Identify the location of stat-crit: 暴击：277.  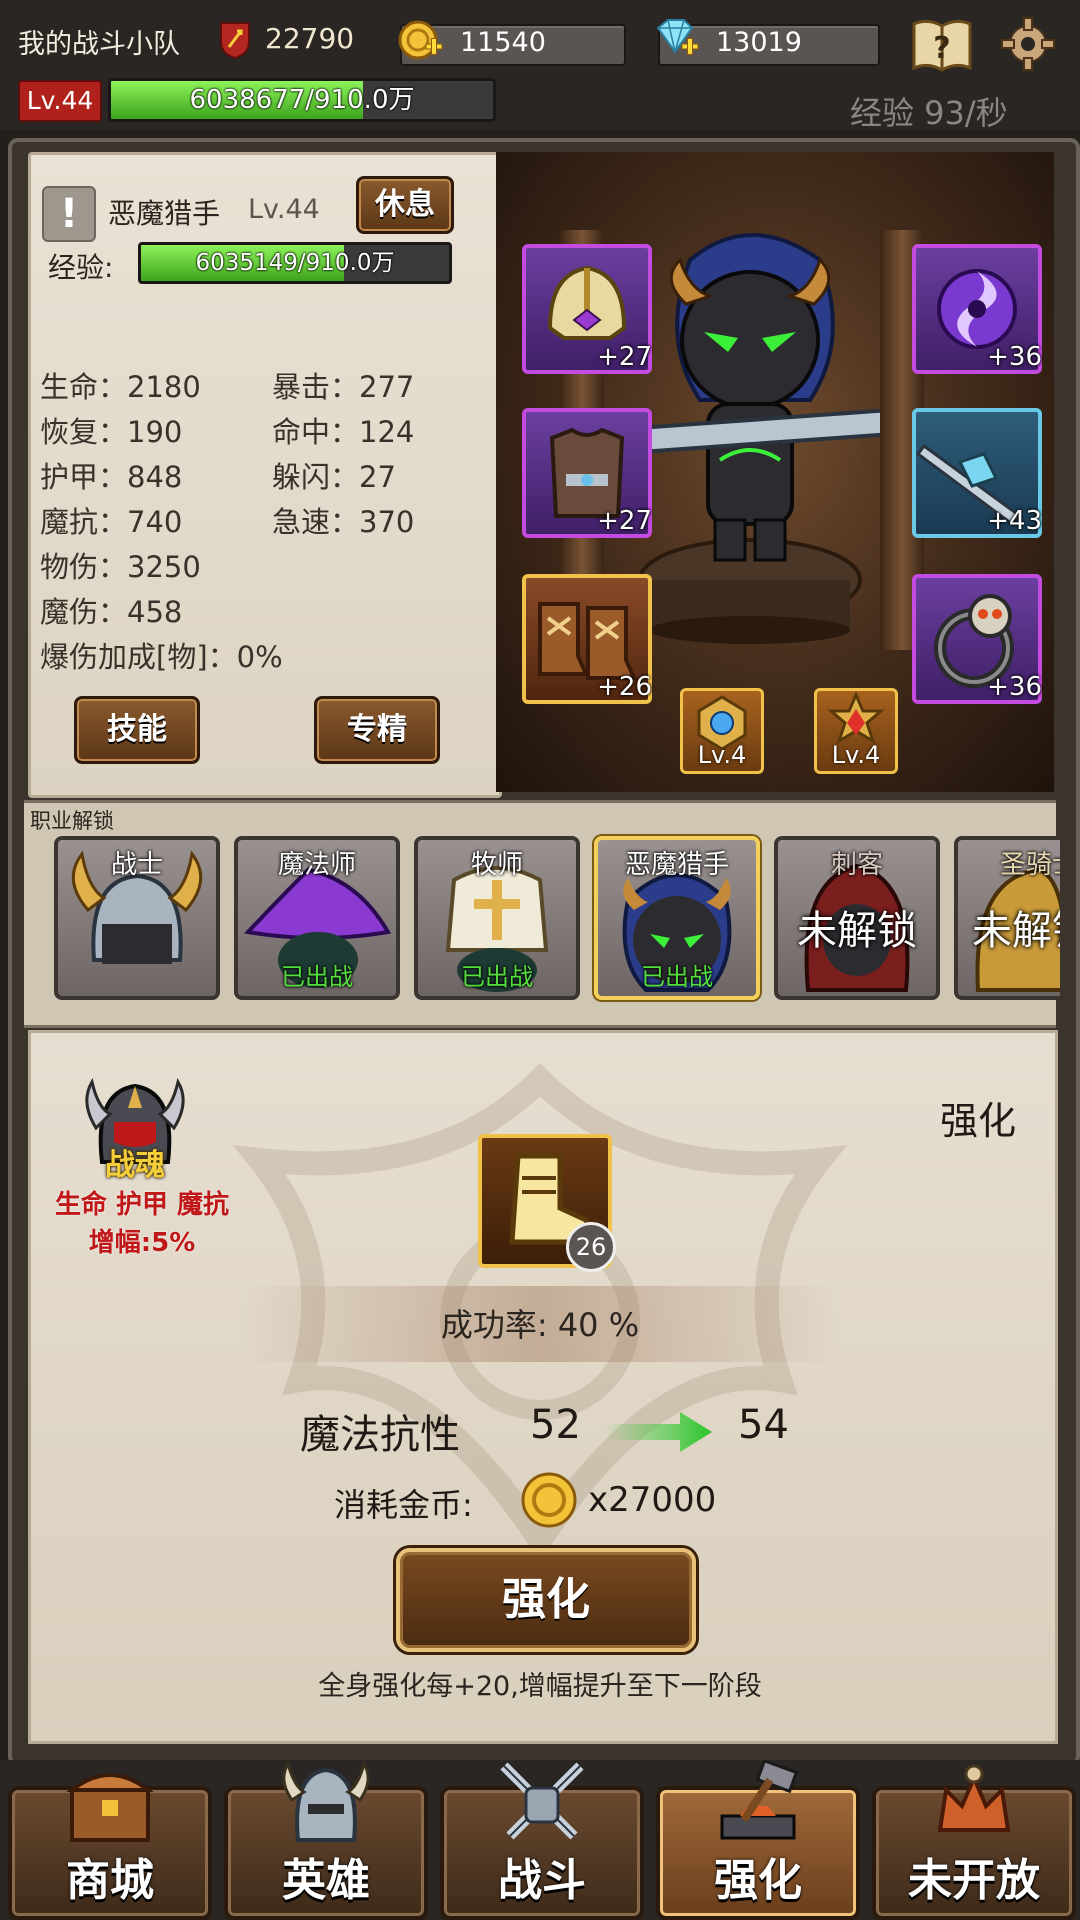
(343, 387).